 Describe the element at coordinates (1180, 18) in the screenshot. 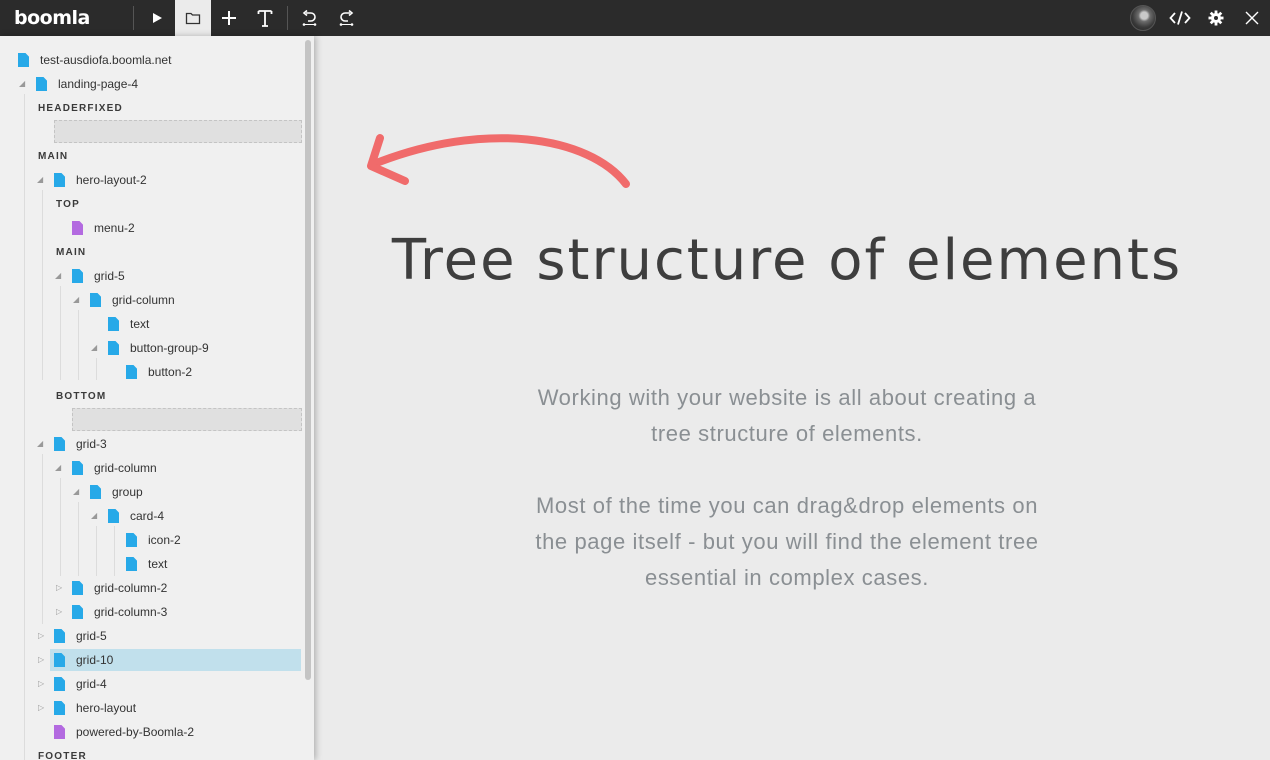

I see `code-button` at that location.